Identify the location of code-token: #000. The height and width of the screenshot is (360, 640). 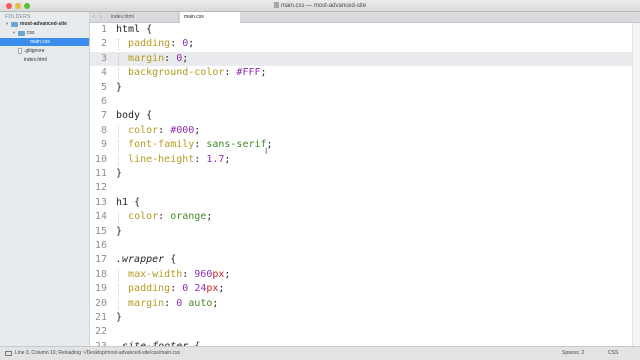
(182, 130).